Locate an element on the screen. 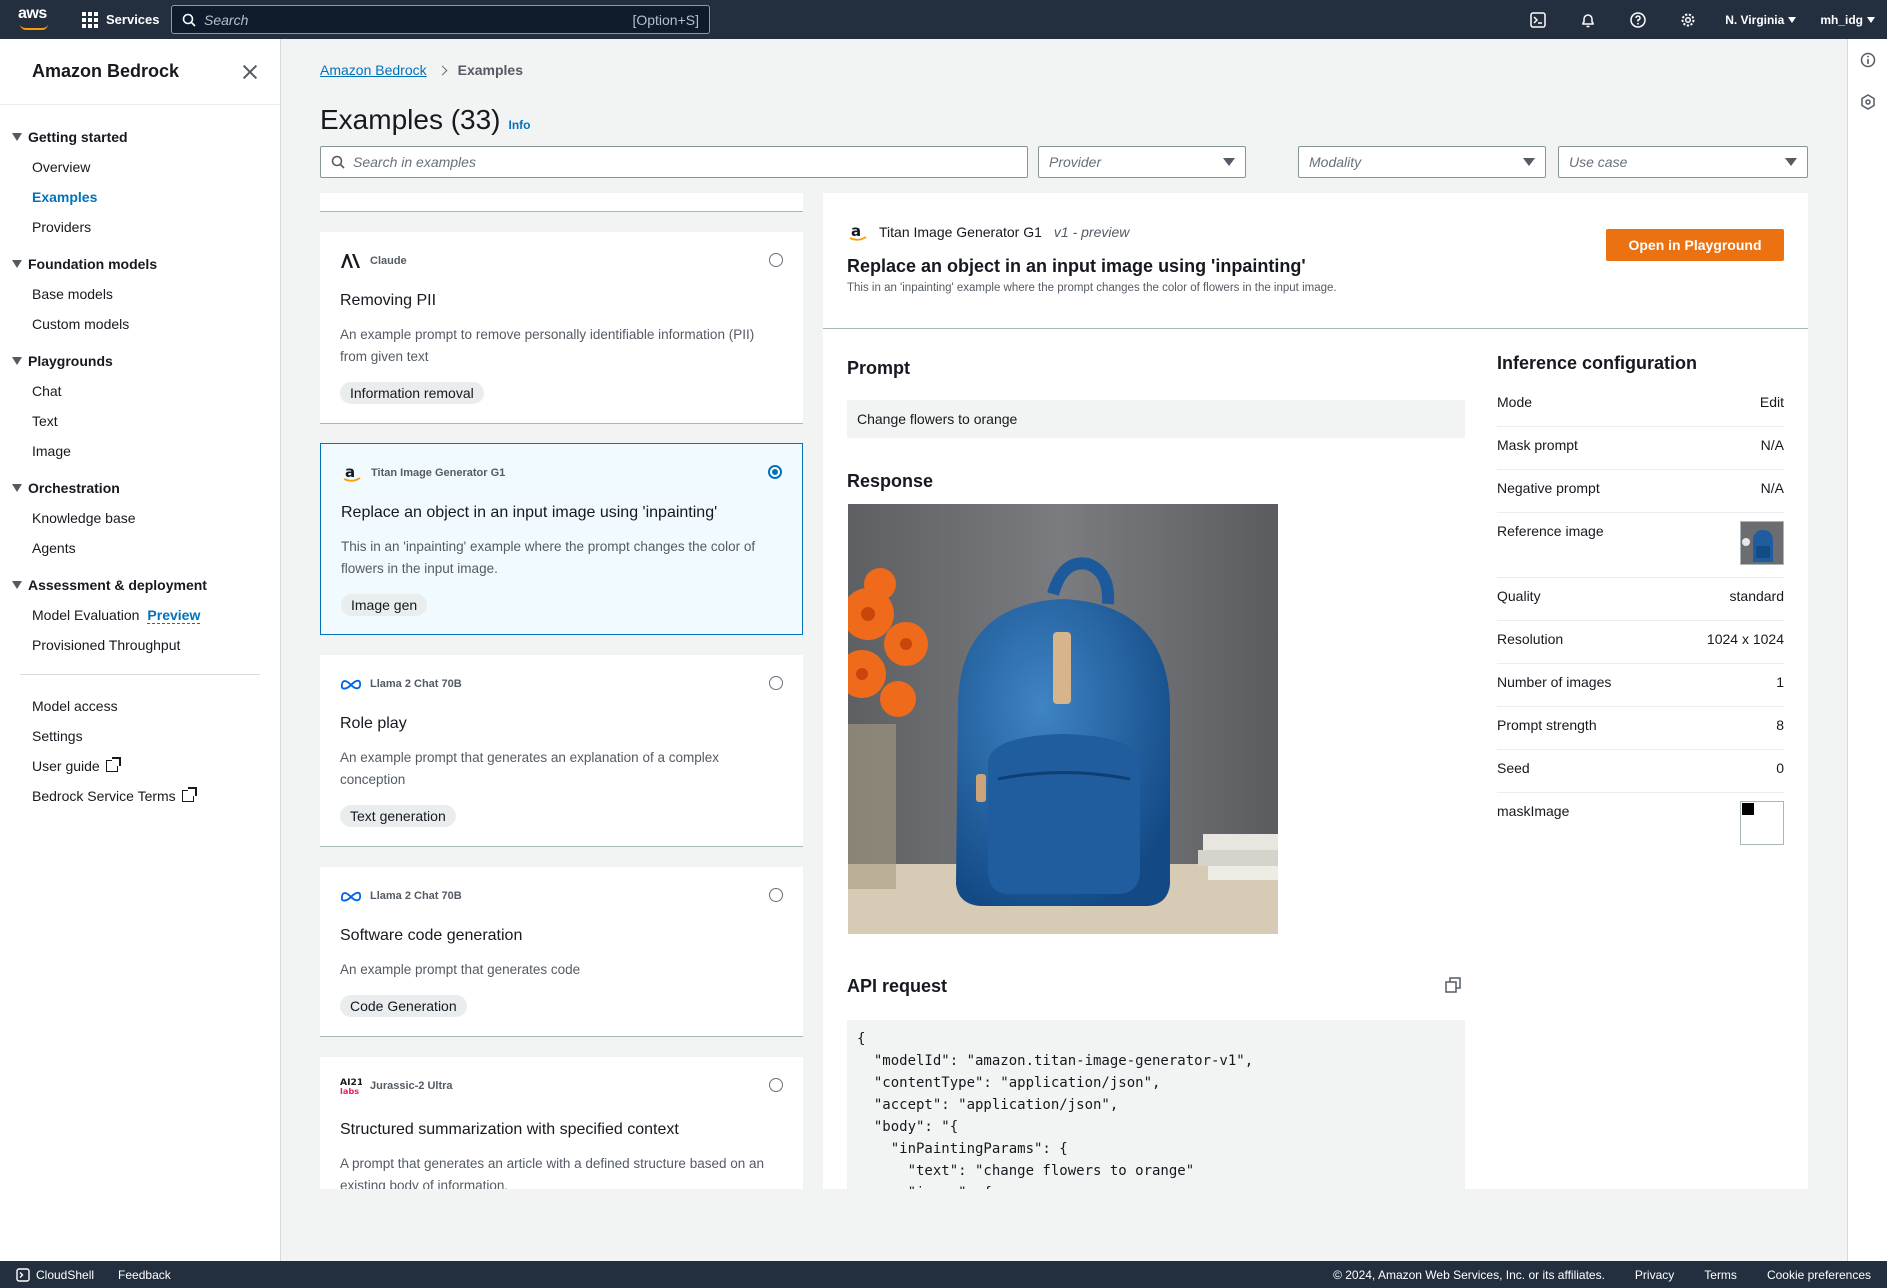 This screenshot has height=1288, width=1887. examples-search-field is located at coordinates (674, 162).